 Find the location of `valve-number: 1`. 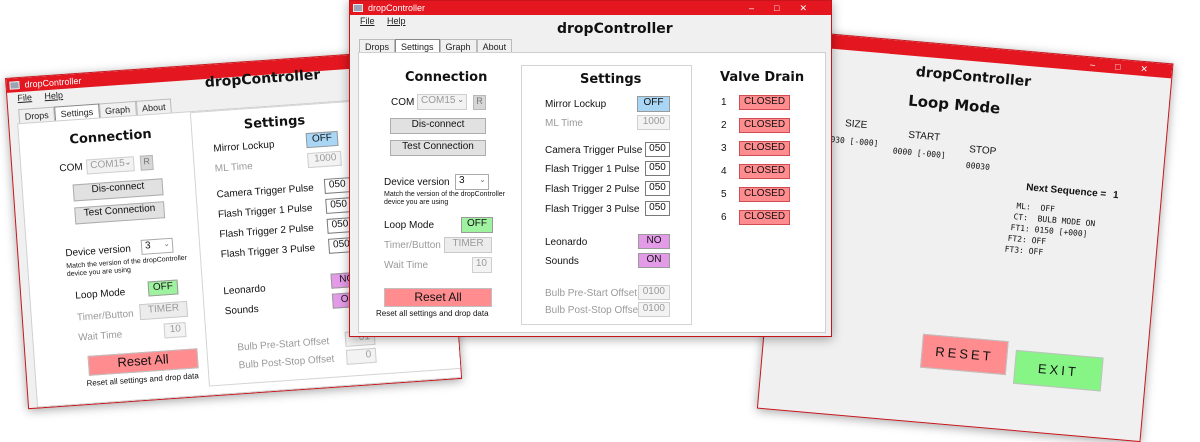

valve-number: 1 is located at coordinates (724, 102).